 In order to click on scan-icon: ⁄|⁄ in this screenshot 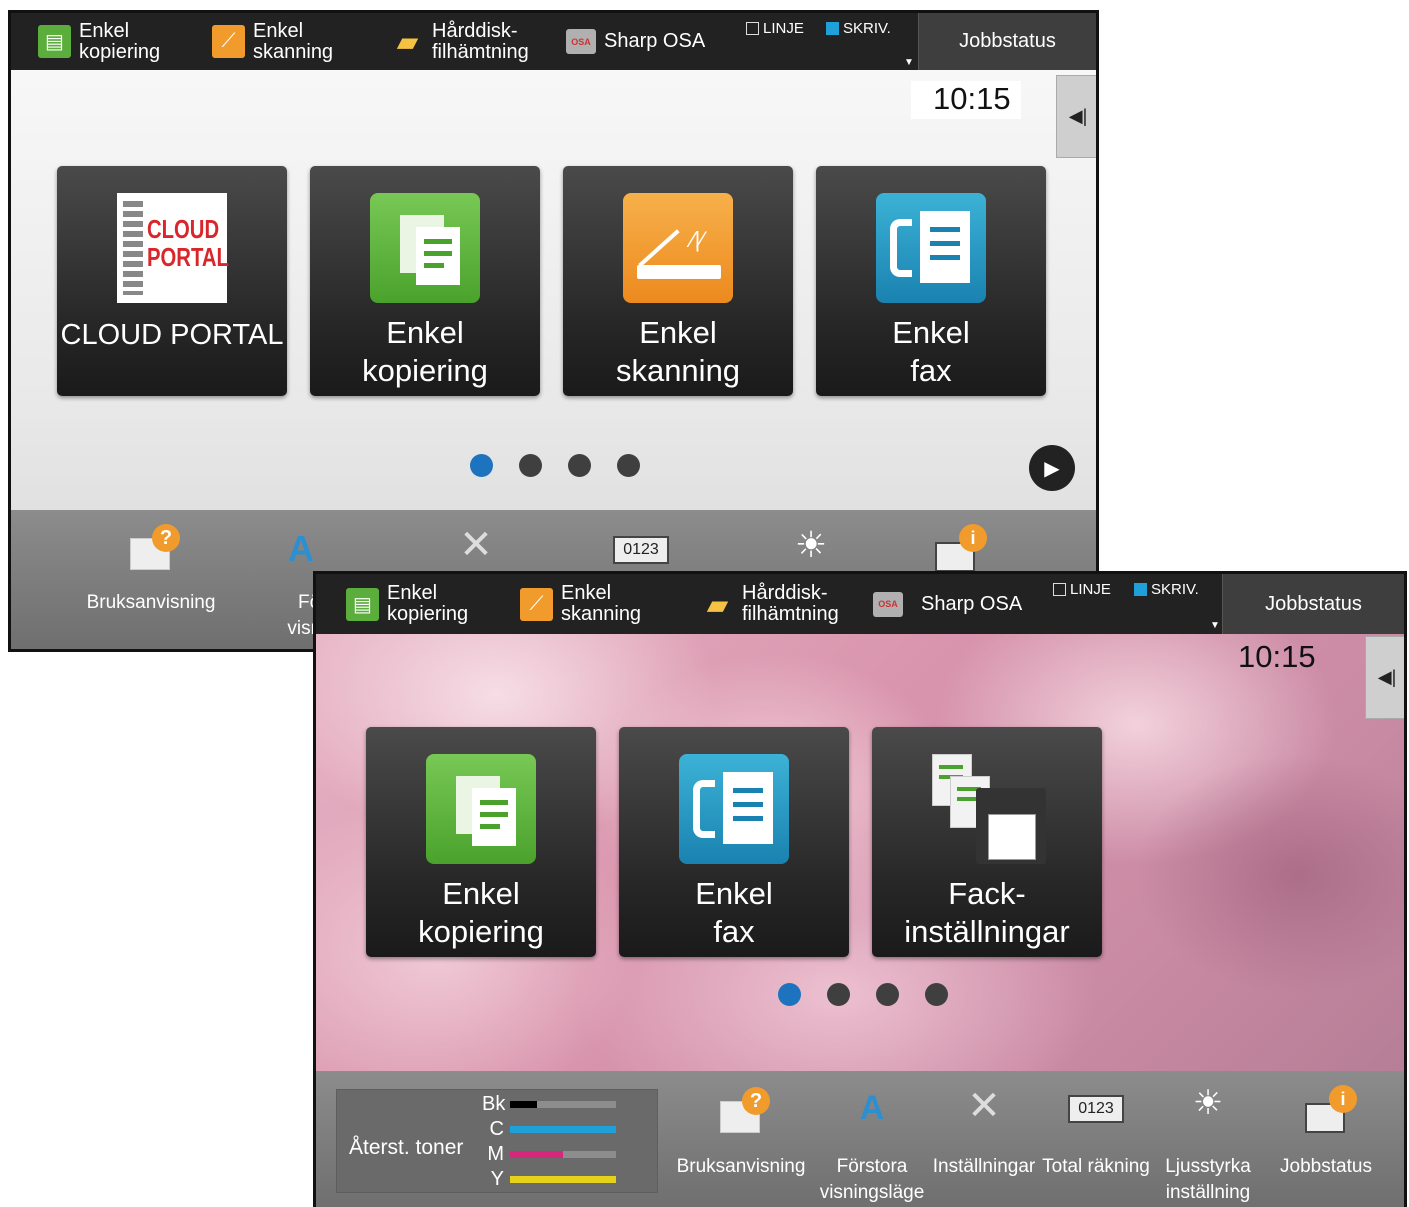, I will do `click(678, 248)`.